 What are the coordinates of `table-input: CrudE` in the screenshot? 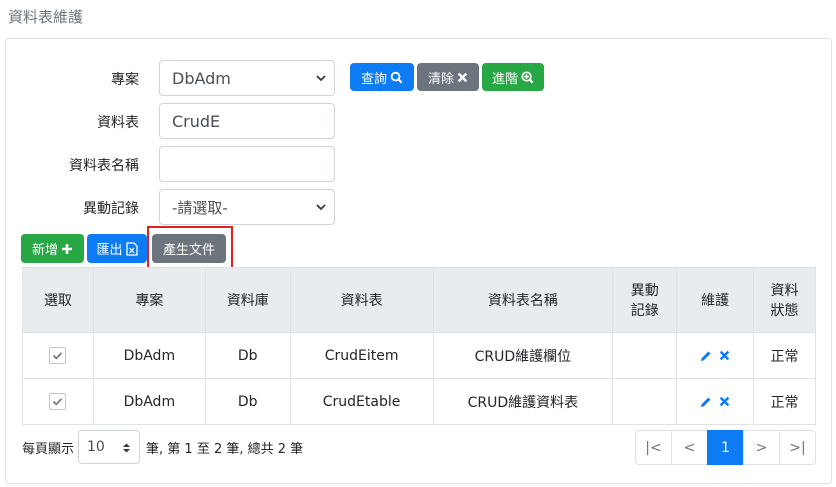 It's located at (247, 121).